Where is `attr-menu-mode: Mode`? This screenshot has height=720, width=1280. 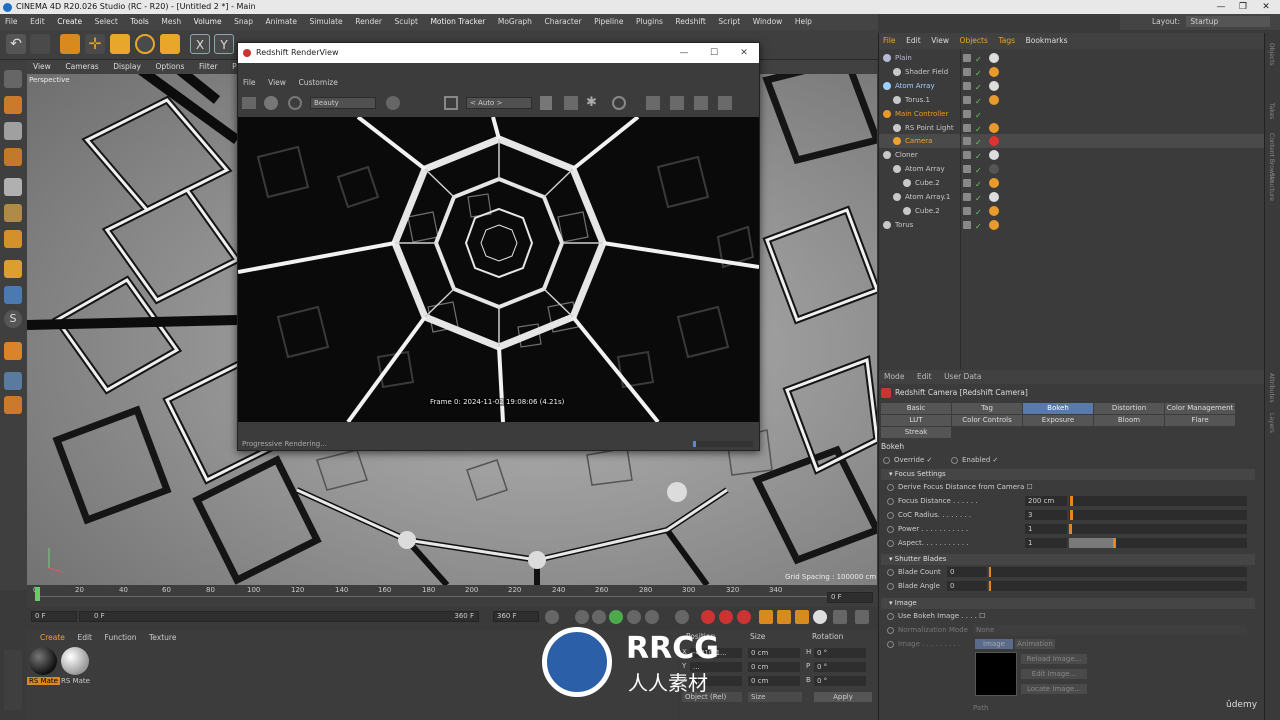 attr-menu-mode: Mode is located at coordinates (894, 377).